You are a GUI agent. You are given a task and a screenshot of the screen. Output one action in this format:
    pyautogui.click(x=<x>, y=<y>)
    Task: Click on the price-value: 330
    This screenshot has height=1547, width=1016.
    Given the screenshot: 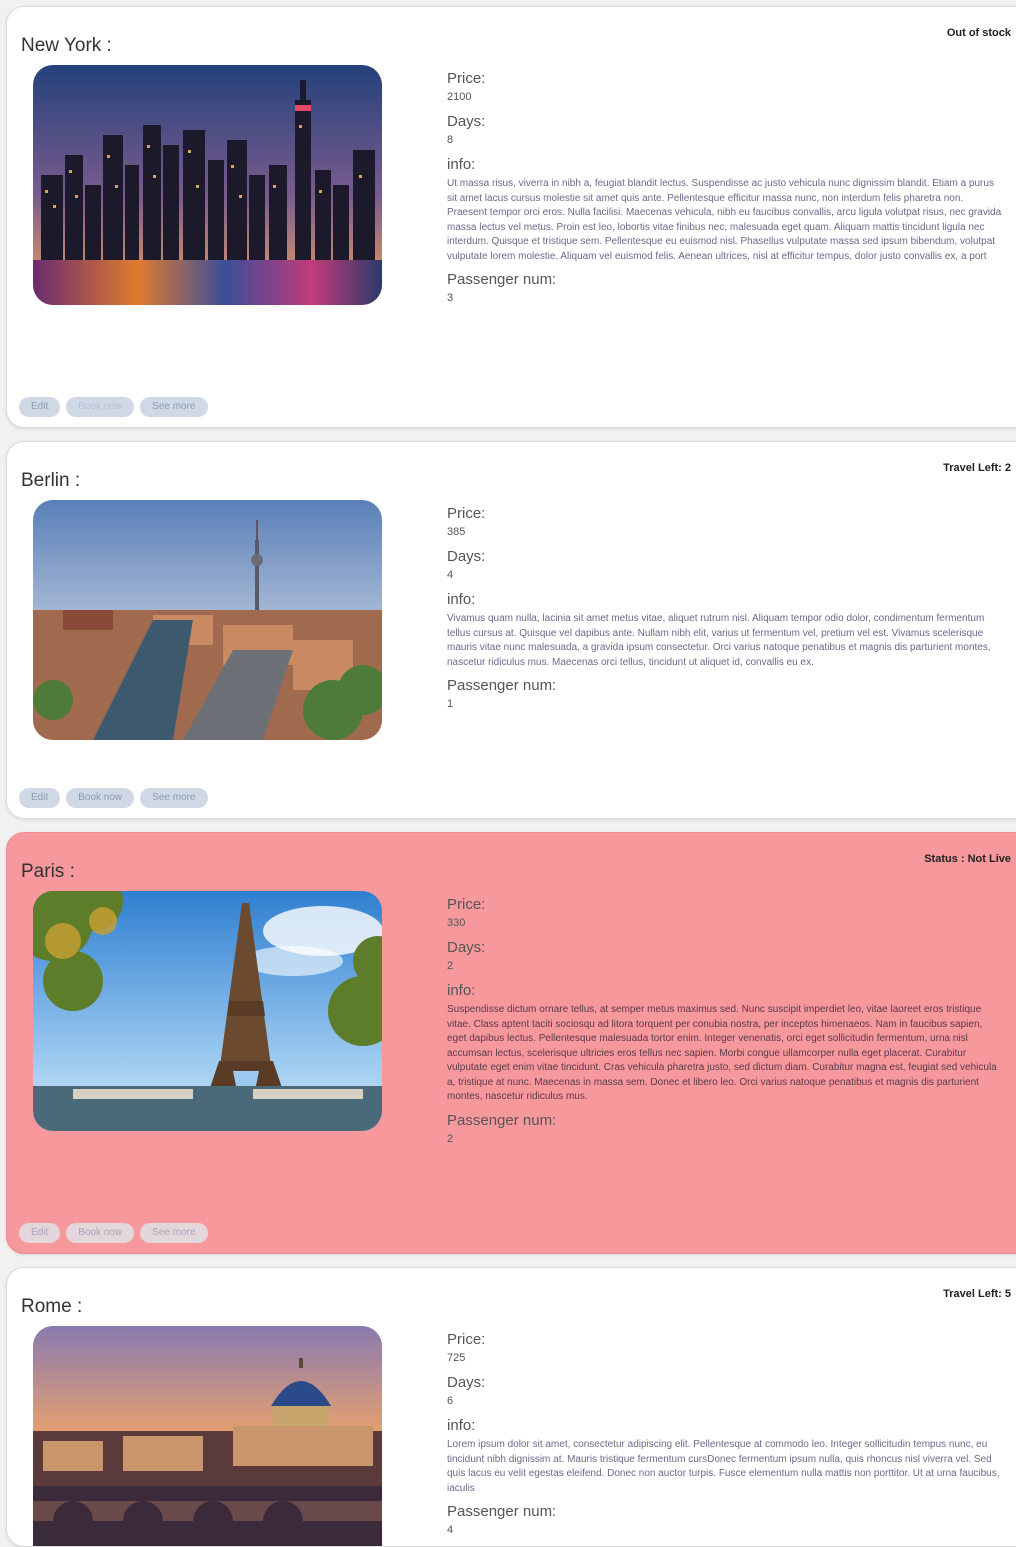 What is the action you would take?
    pyautogui.click(x=456, y=923)
    